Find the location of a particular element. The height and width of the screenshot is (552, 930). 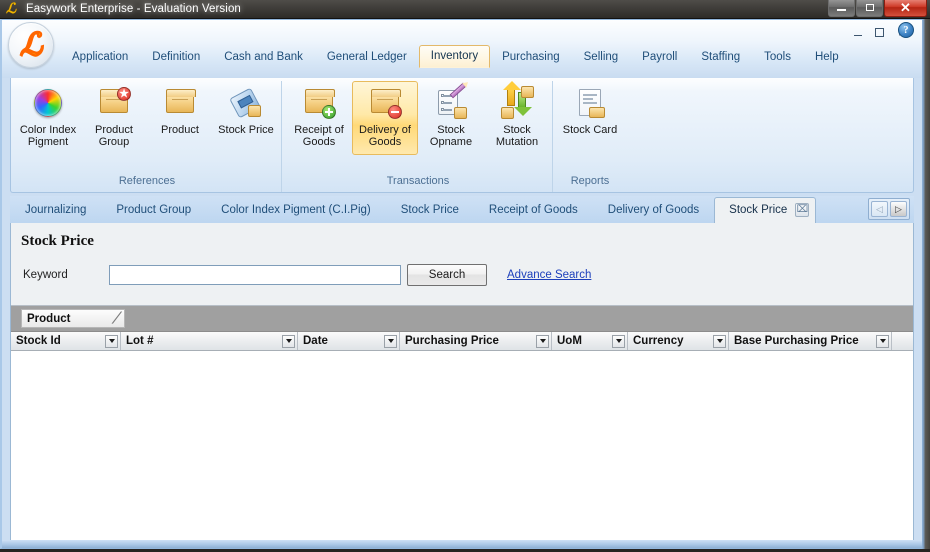

grid-column-header-date: Date is located at coordinates (349, 341).